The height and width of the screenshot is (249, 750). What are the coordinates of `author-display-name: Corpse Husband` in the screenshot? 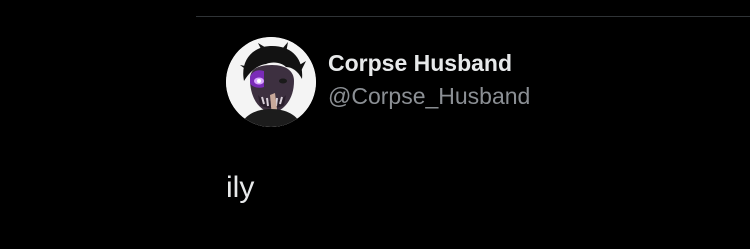 It's located at (420, 63).